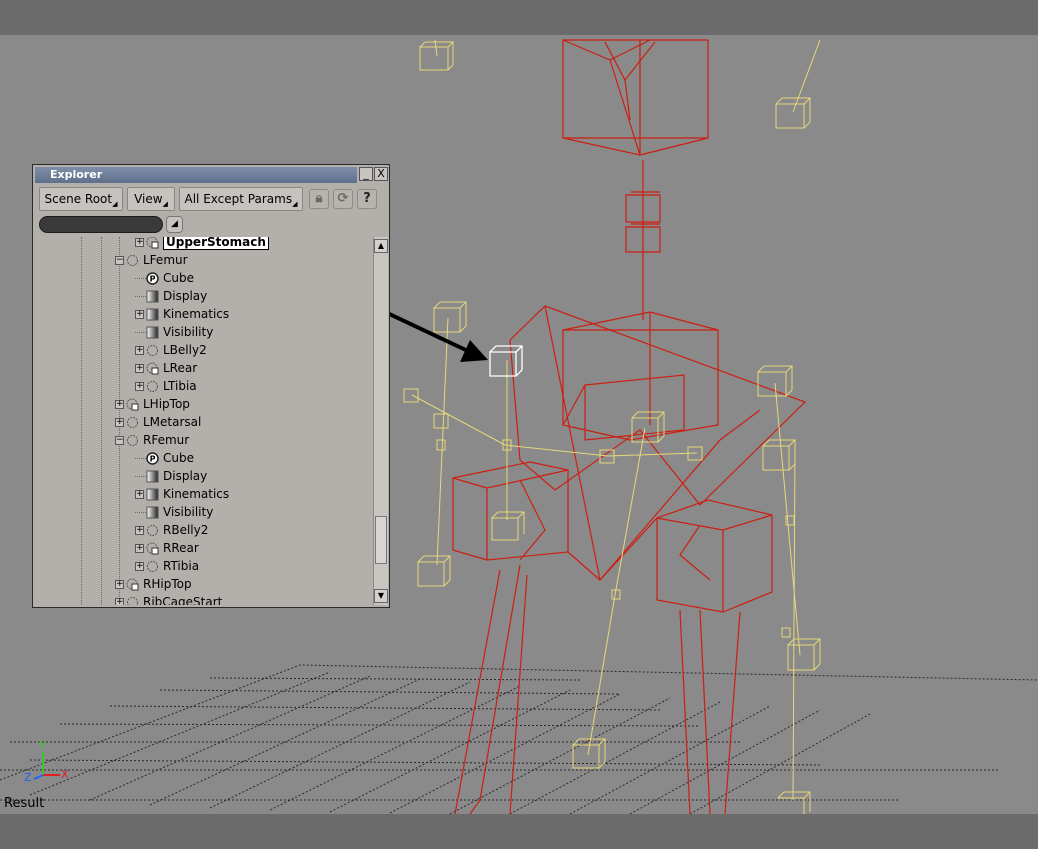 The width and height of the screenshot is (1038, 849). What do you see at coordinates (366, 174) in the screenshot?
I see `minimize-button: _` at bounding box center [366, 174].